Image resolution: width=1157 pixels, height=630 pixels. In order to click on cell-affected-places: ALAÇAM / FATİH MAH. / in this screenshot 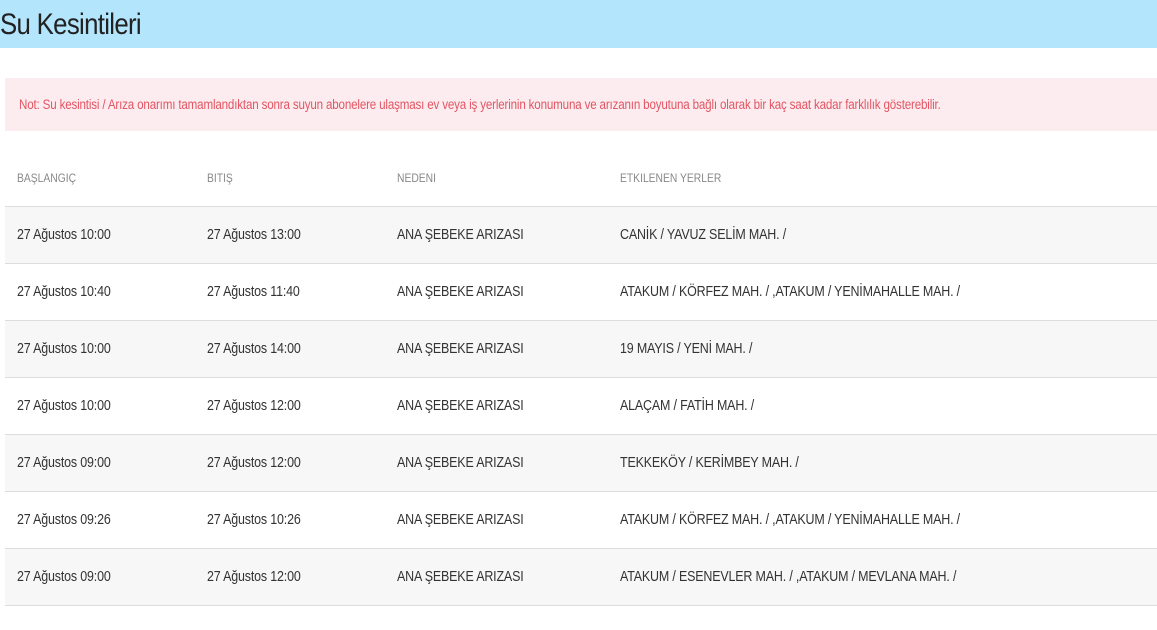, I will do `click(687, 406)`.